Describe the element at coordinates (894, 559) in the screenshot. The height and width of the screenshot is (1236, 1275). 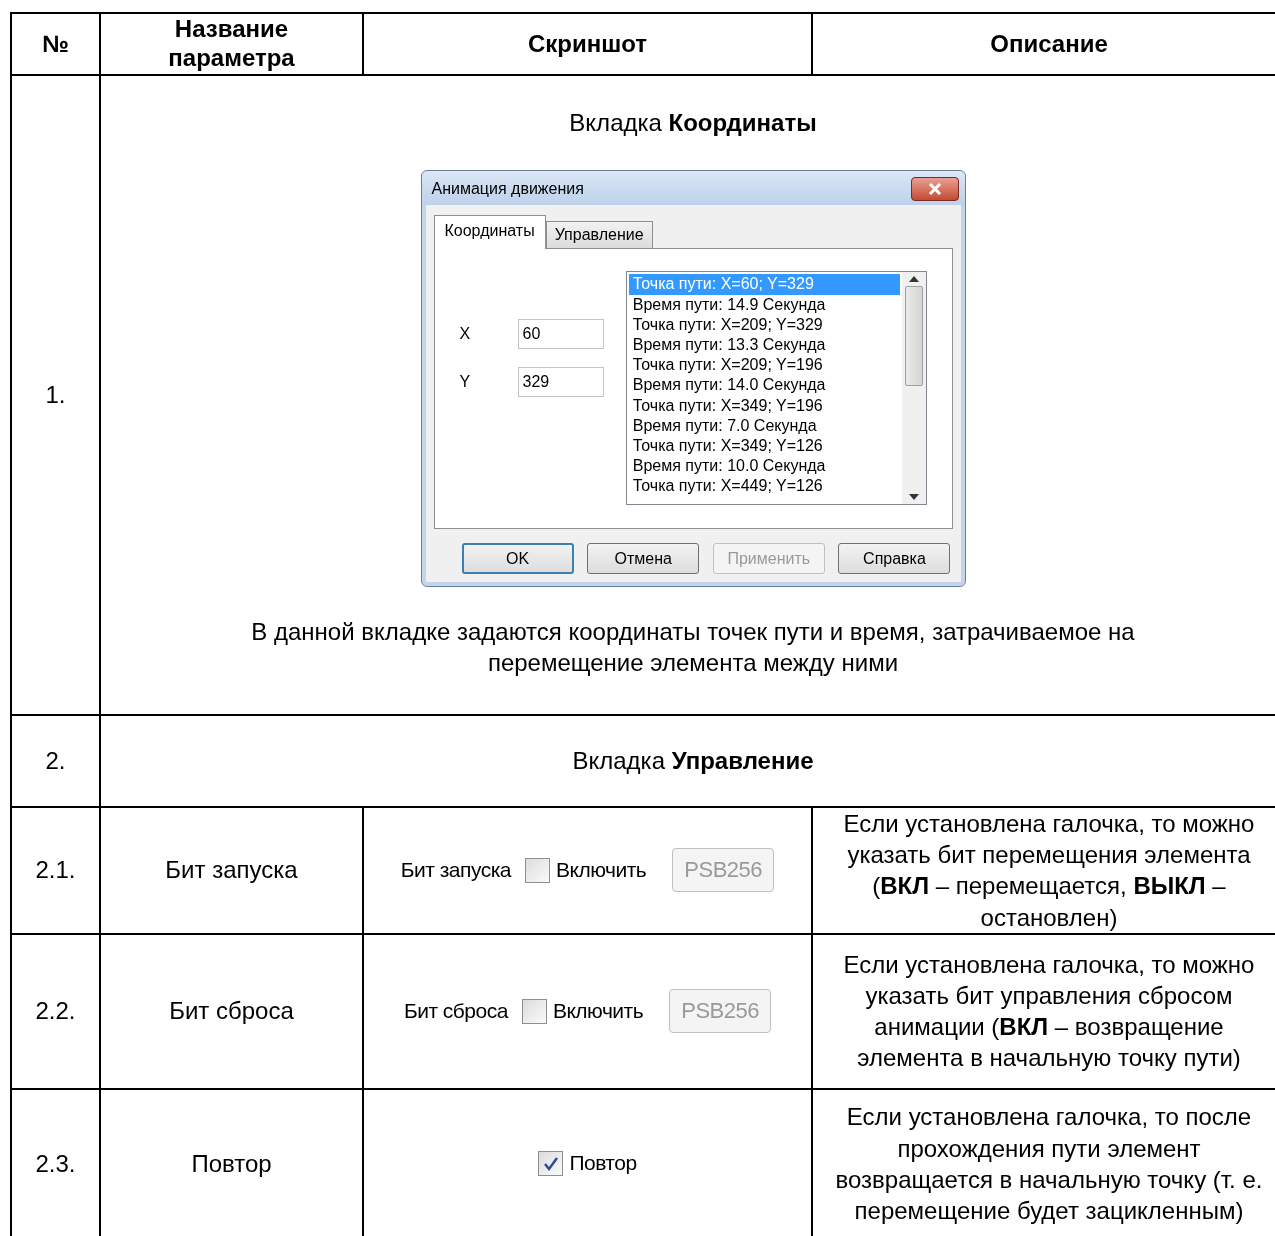
I see `dialog-button: Справка` at that location.